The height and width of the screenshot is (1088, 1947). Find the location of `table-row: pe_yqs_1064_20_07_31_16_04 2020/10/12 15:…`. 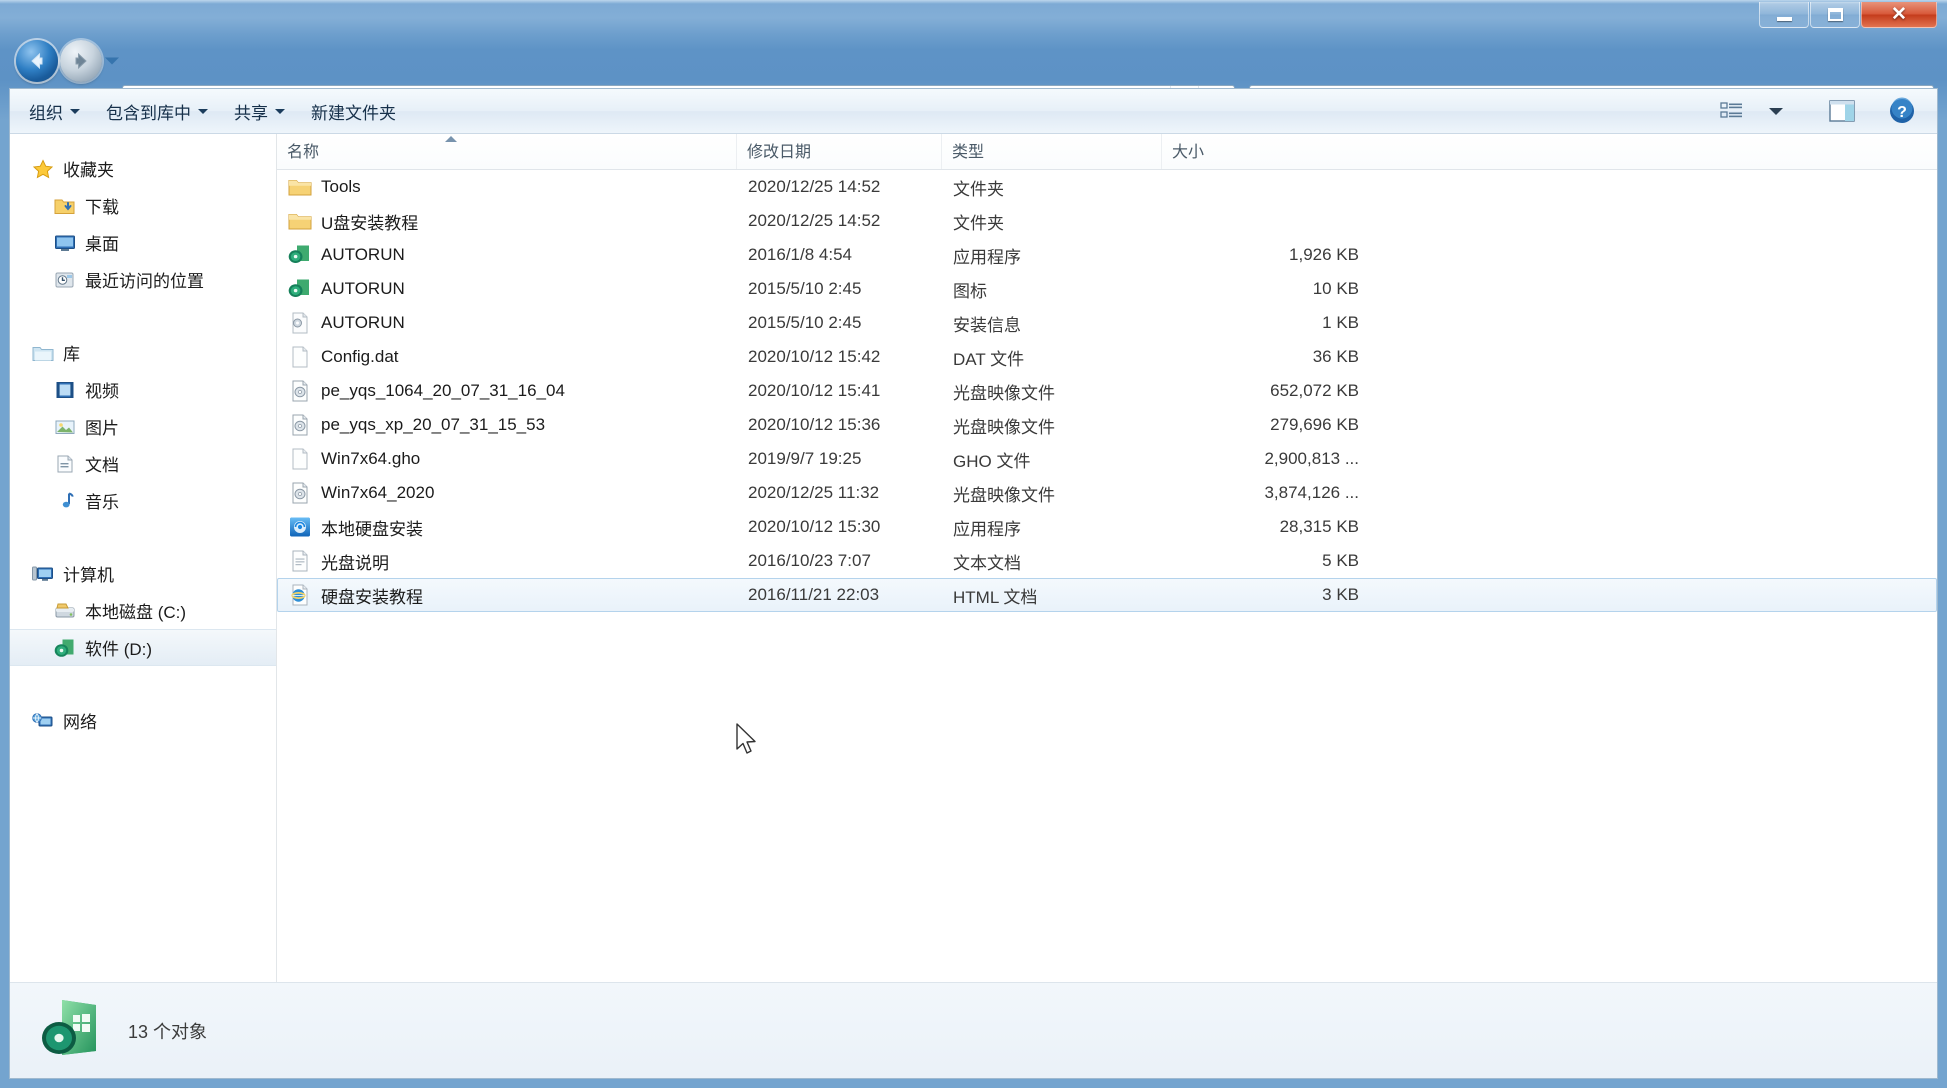

table-row: pe_yqs_1064_20_07_31_16_04 2020/10/12 15:… is located at coordinates (1107, 391).